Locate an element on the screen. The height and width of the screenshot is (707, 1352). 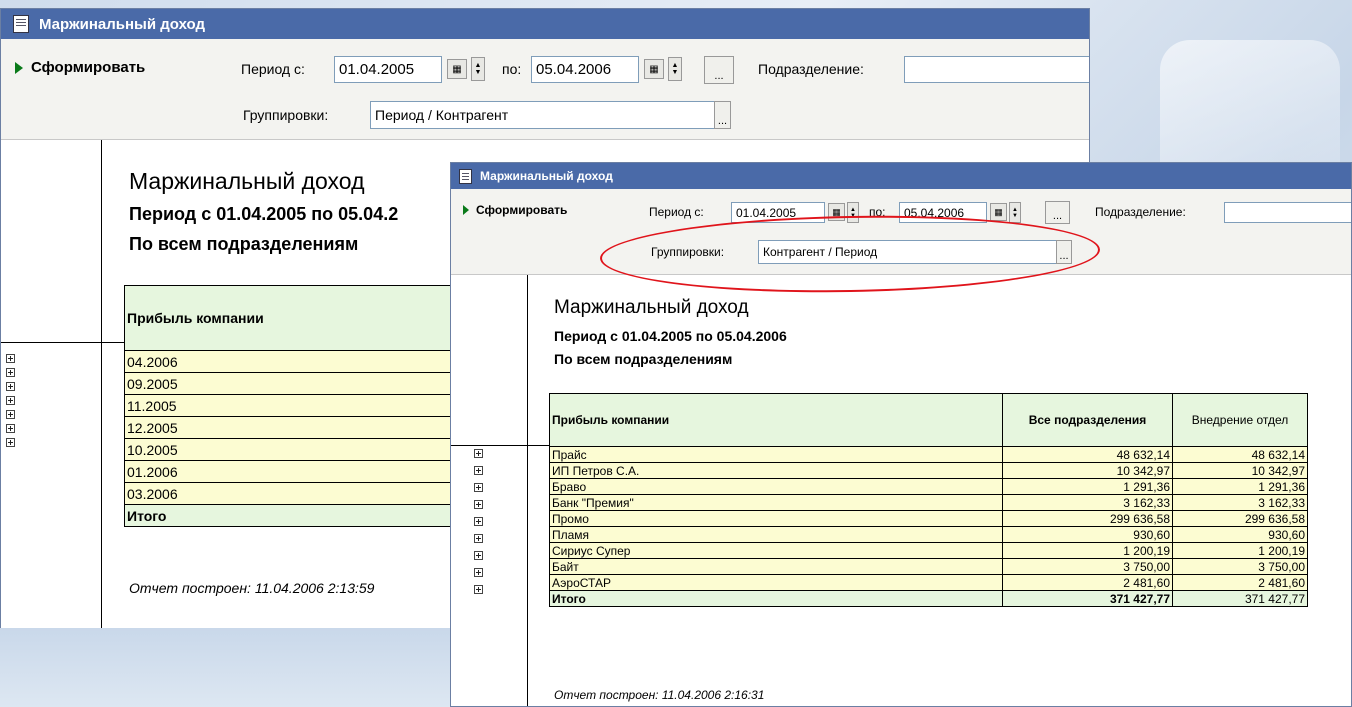
front-col-name: Прибыль компании is located at coordinates (776, 420).